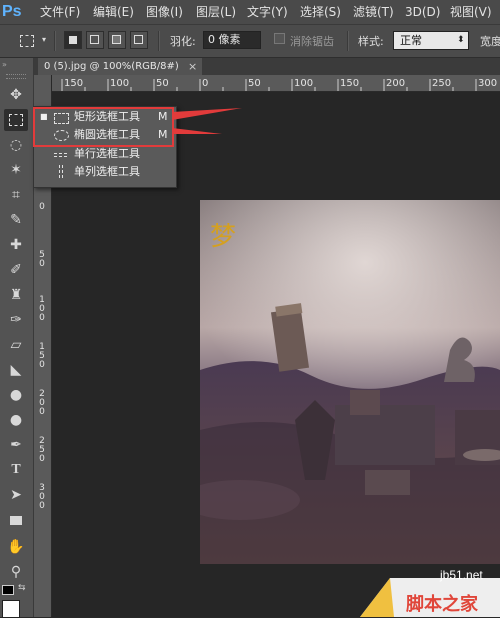 This screenshot has width=500, height=618. Describe the element at coordinates (61, 171) in the screenshot. I see `single-column-marquee-icon` at that location.